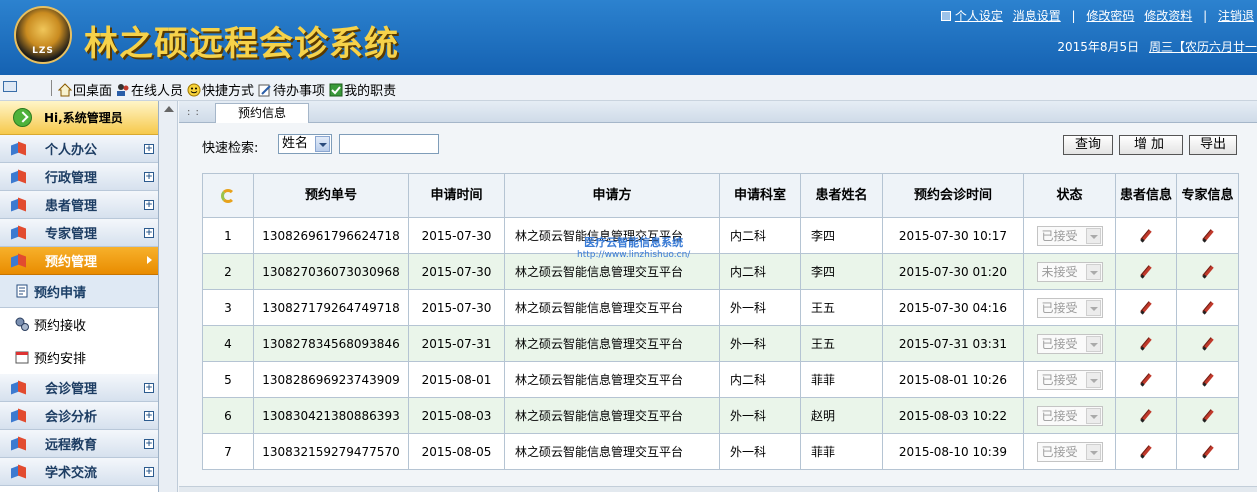 Image resolution: width=1257 pixels, height=492 pixels. Describe the element at coordinates (1088, 145) in the screenshot. I see `query-button: 查询` at that location.